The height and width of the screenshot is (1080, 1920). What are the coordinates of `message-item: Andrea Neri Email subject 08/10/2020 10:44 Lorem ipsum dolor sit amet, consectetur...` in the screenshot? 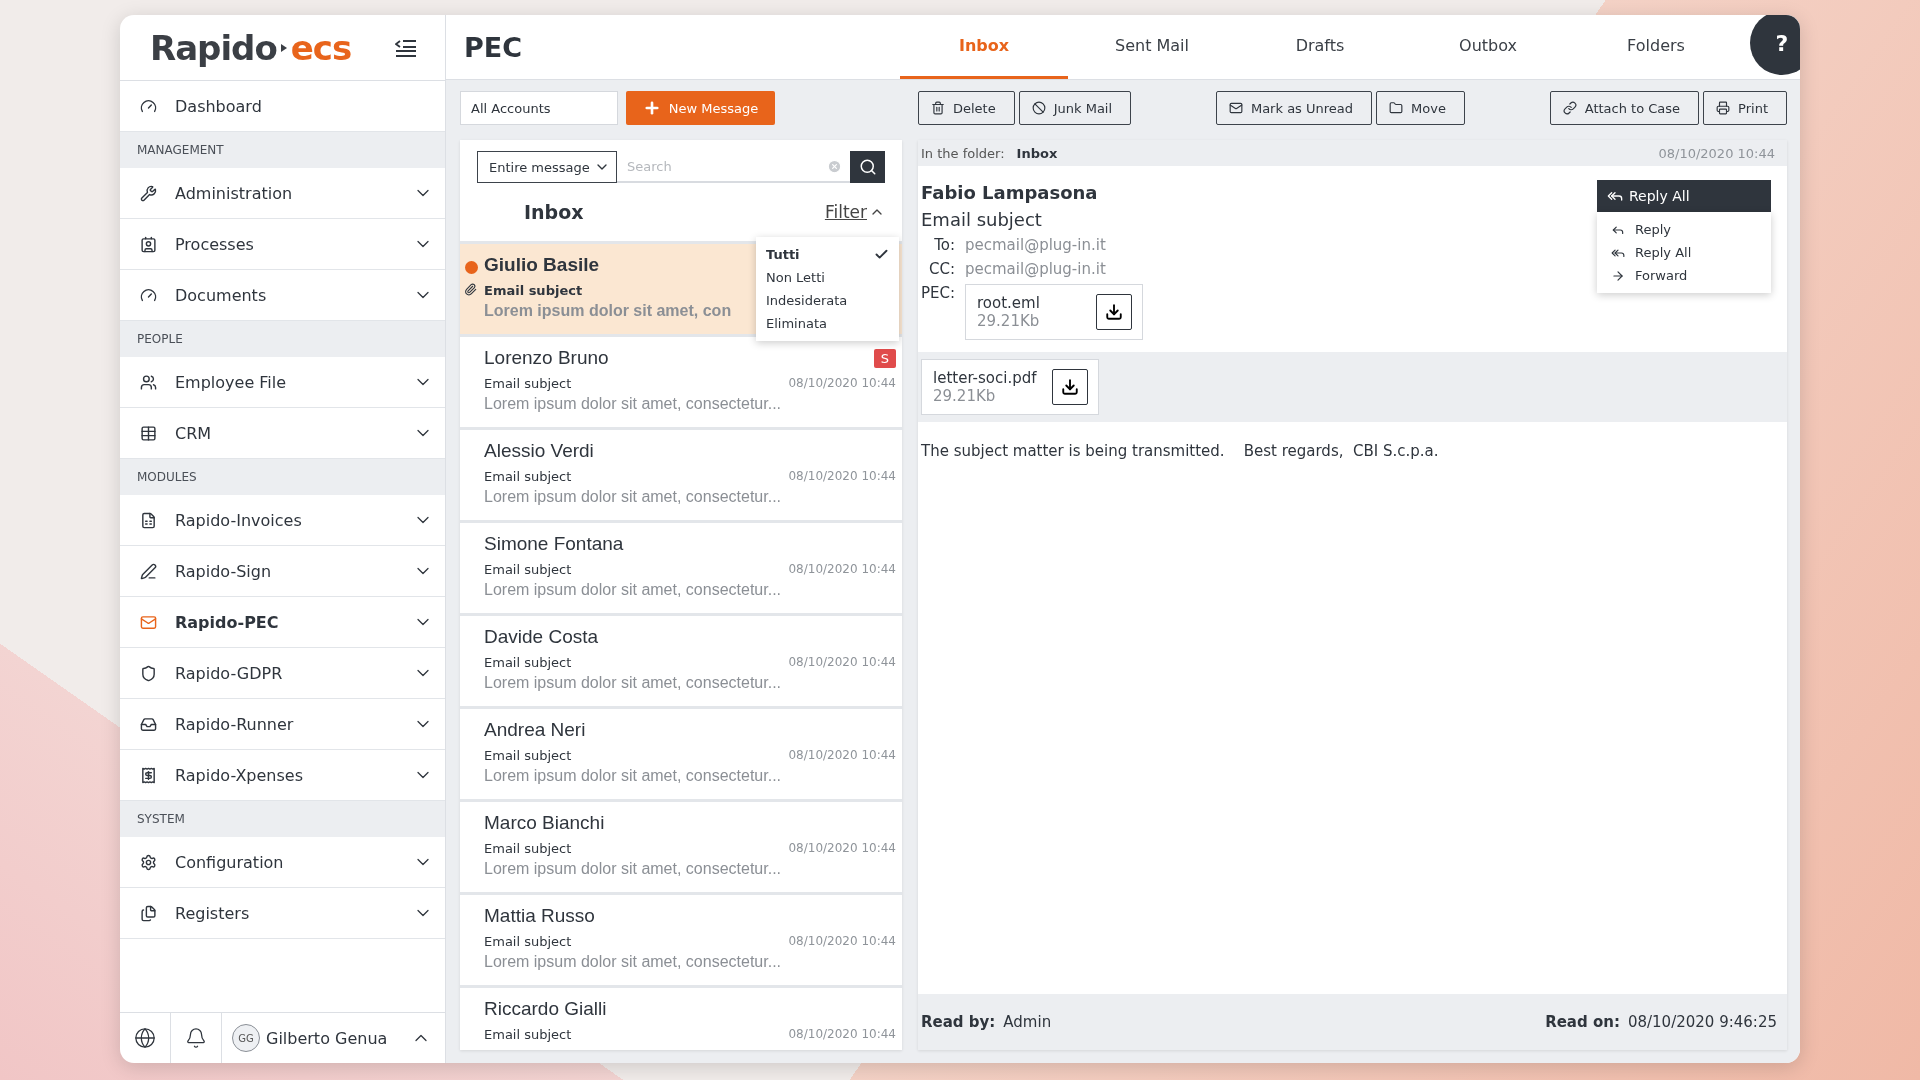 It's located at (681, 752).